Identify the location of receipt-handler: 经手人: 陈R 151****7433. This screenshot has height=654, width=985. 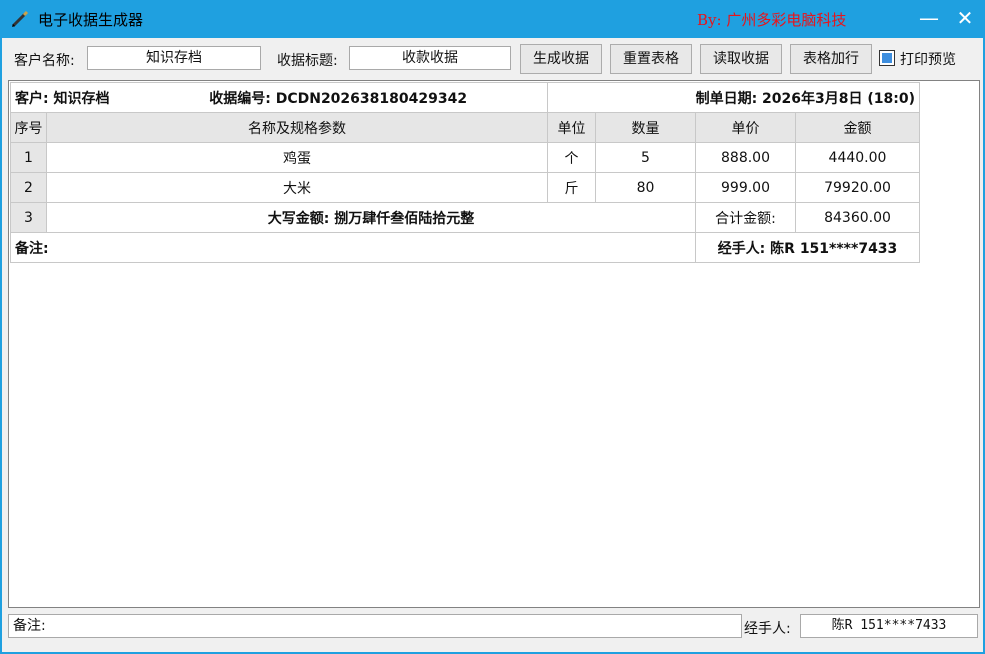
(807, 247).